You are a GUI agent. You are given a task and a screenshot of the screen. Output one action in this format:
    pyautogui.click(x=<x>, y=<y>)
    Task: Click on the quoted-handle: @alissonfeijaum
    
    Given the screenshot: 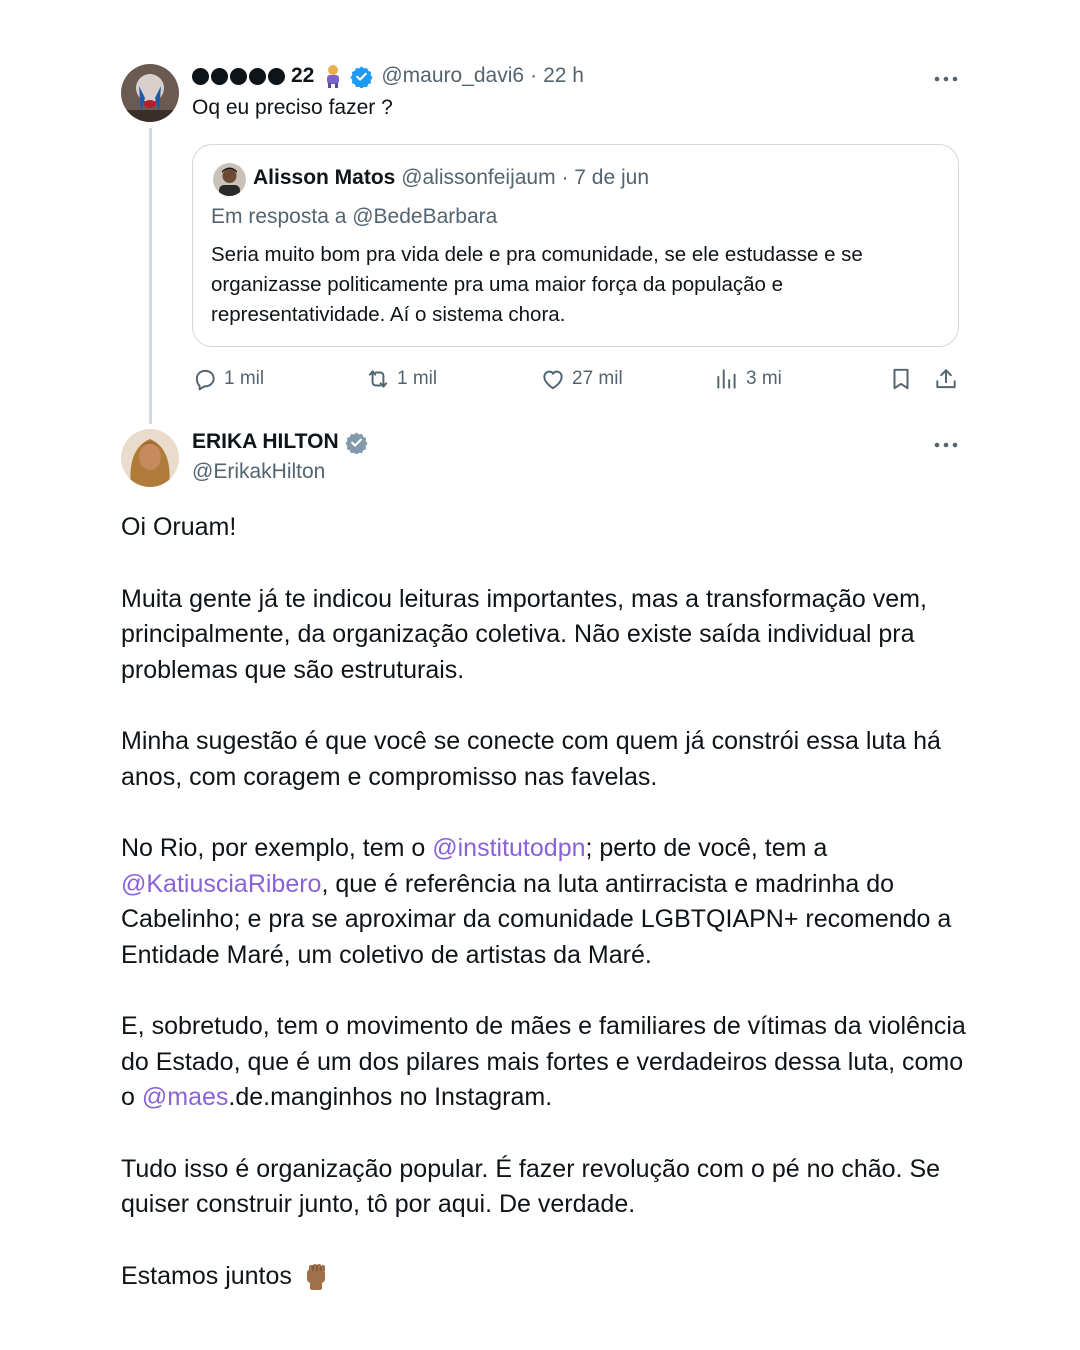 What is the action you would take?
    pyautogui.click(x=478, y=177)
    